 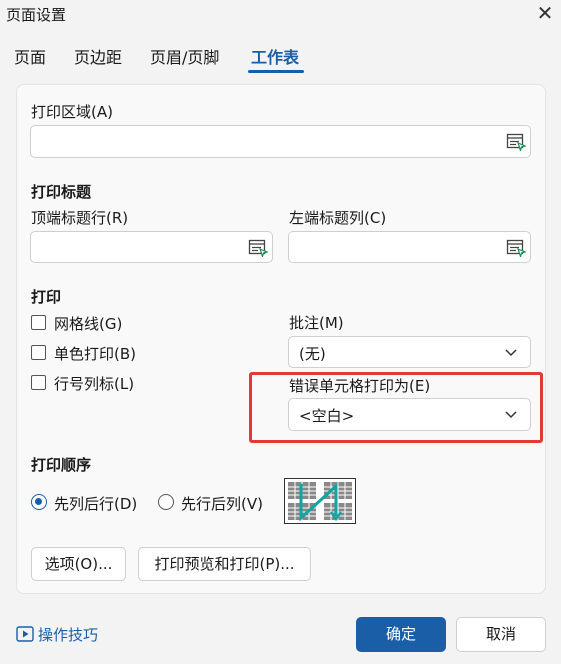 What do you see at coordinates (25, 634) in the screenshot?
I see `play-video-icon` at bounding box center [25, 634].